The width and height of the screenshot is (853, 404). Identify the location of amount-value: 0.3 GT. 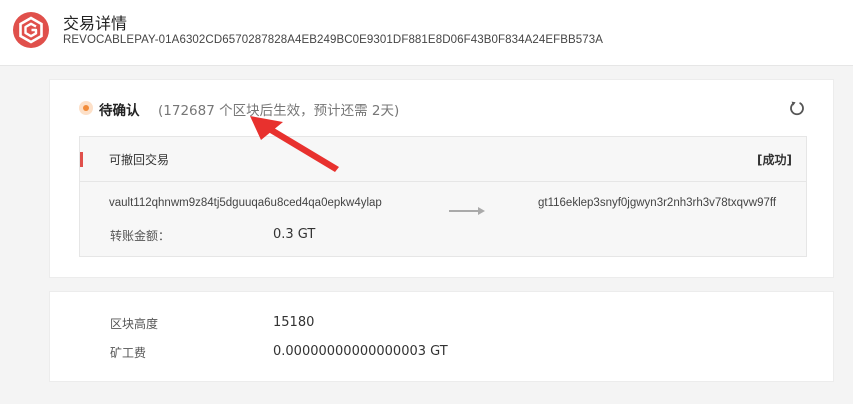
(294, 234).